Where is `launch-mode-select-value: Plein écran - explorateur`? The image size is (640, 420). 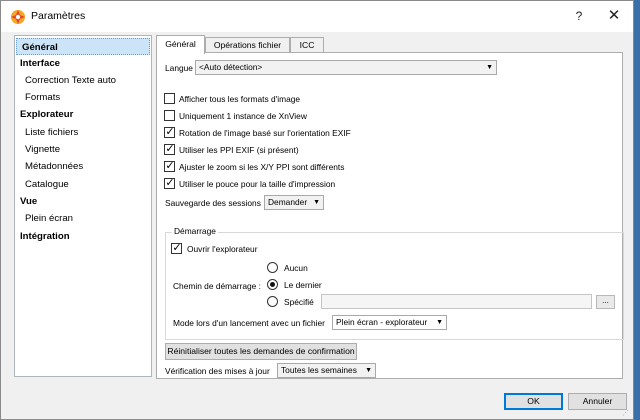 launch-mode-select-value: Plein écran - explorateur is located at coordinates (382, 322).